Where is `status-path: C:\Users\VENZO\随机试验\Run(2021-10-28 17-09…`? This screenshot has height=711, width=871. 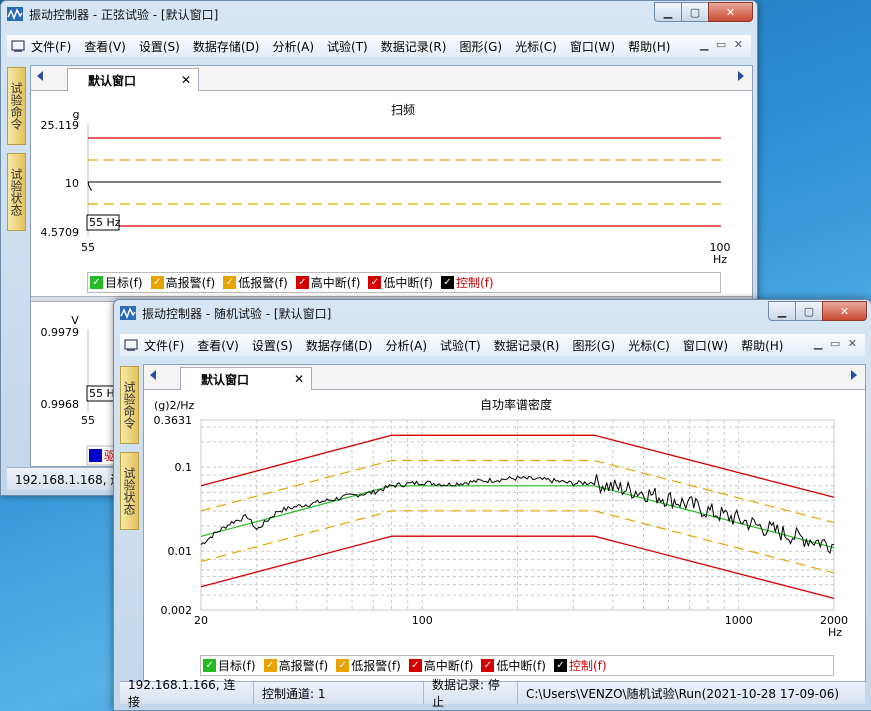
status-path: C:\Users\VENZO\随机试验\Run(2021-10-28 17-09… is located at coordinates (683, 693).